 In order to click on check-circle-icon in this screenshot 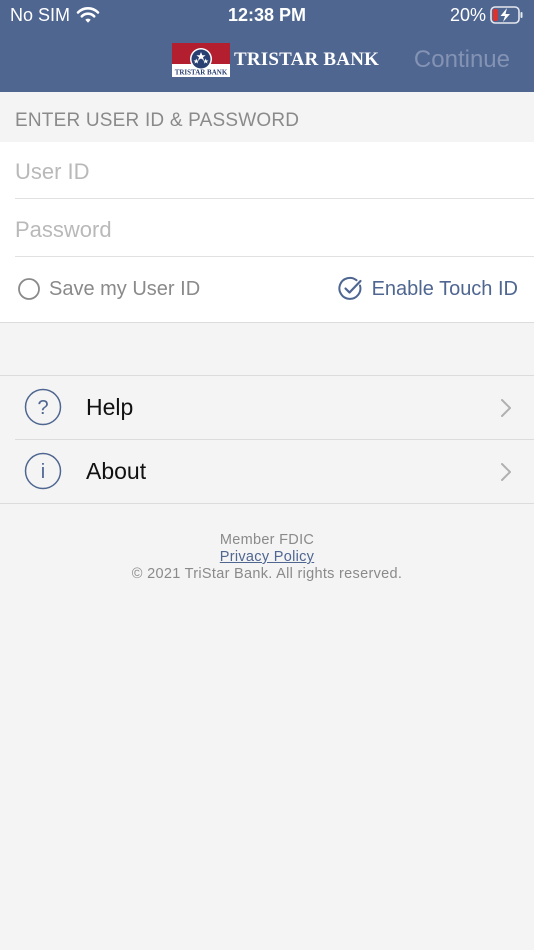, I will do `click(350, 288)`.